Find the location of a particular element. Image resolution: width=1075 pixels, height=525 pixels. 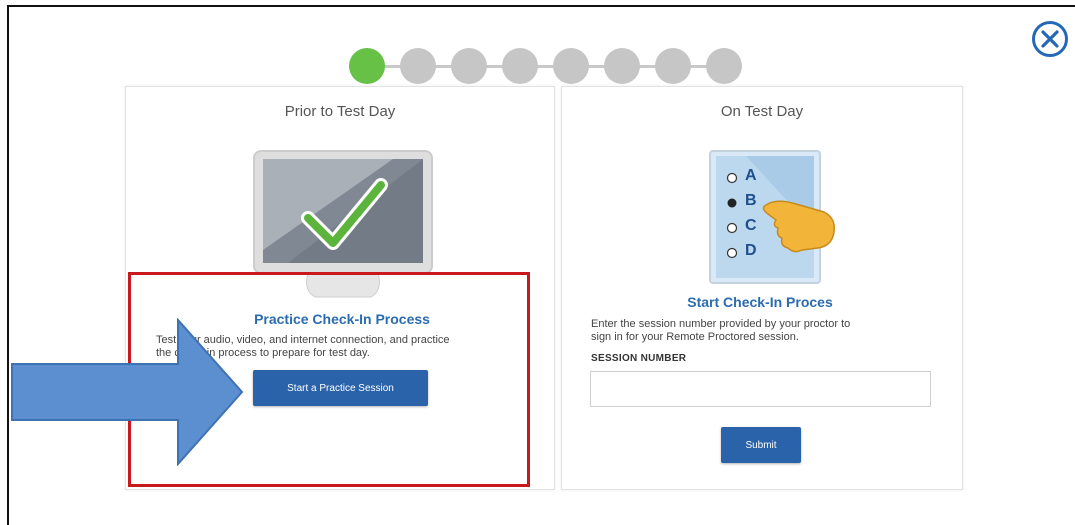

option-a-label: A is located at coordinates (751, 175).